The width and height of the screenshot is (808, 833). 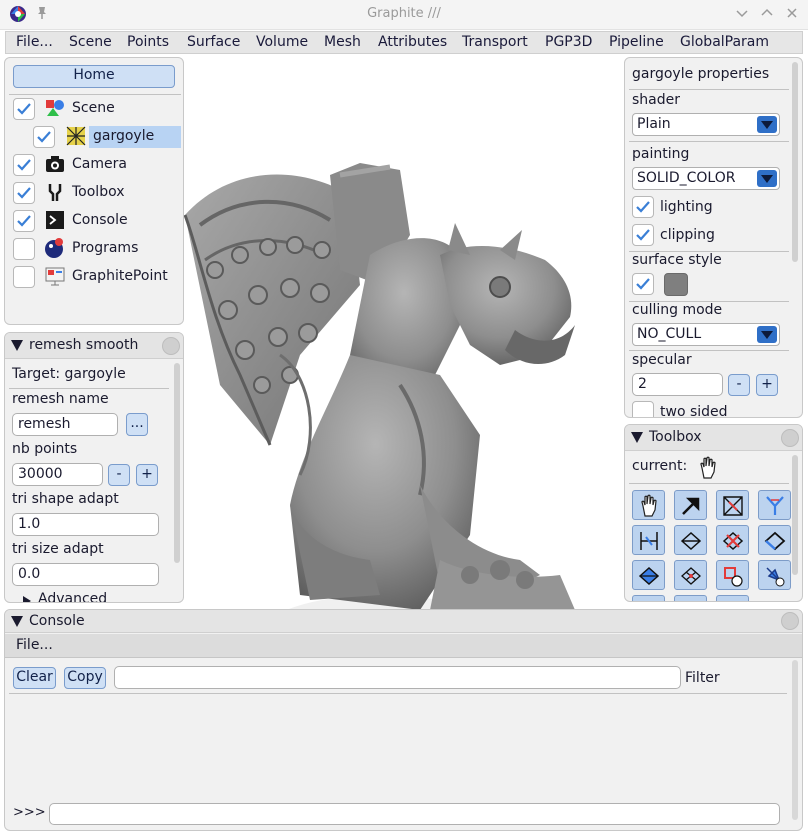 I want to click on painting-value: SOLID_COLOR, so click(x=686, y=178).